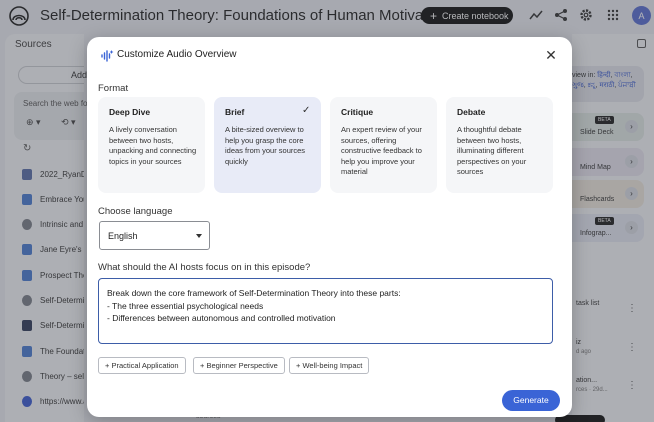  Describe the element at coordinates (235, 112) in the screenshot. I see `format-option-name: Brief` at that location.